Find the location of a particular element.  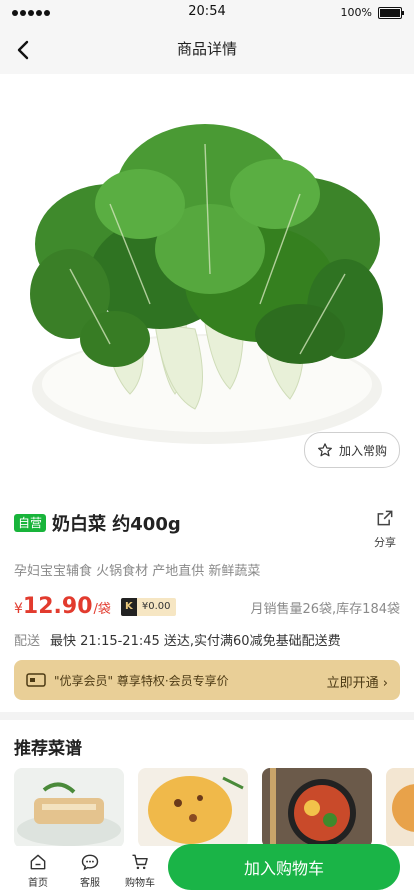

tab-customer-service-label: 客服 is located at coordinates (90, 883).